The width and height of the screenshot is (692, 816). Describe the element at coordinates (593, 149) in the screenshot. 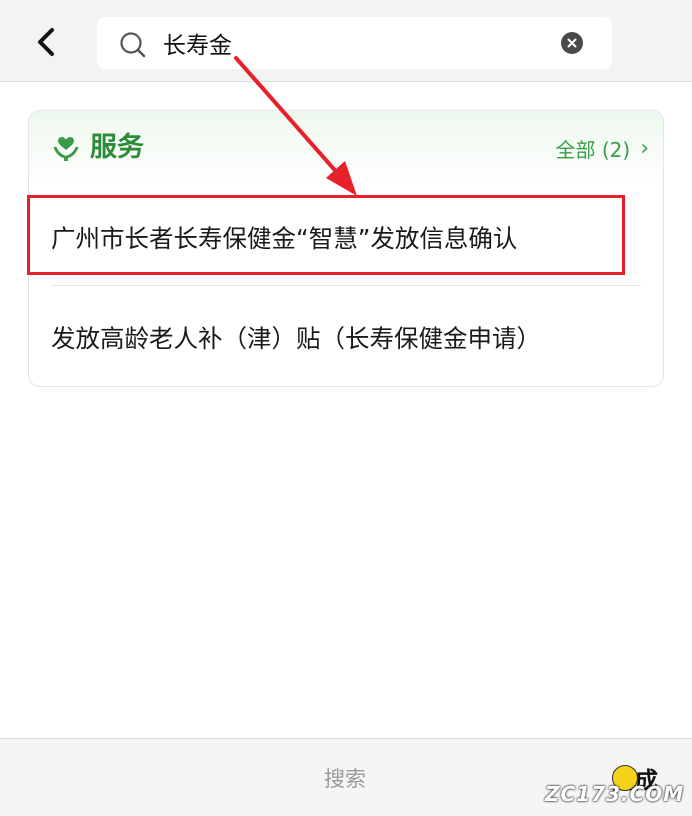

I see `view-all-label: 全部 (2)` at that location.